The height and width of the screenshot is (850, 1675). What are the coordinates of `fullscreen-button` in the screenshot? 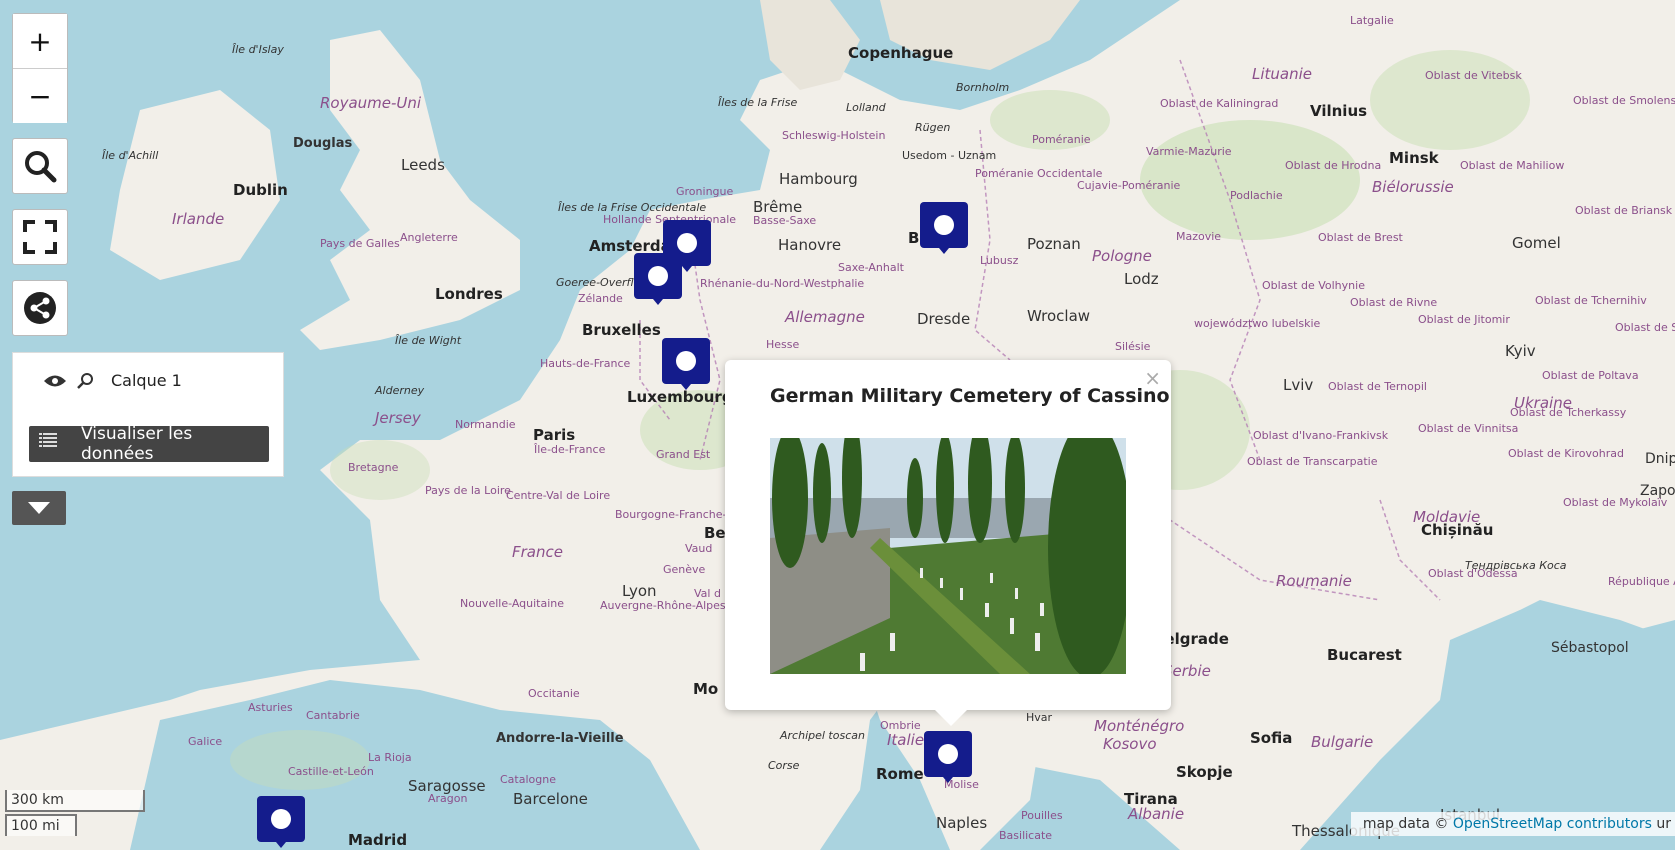 It's located at (40, 237).